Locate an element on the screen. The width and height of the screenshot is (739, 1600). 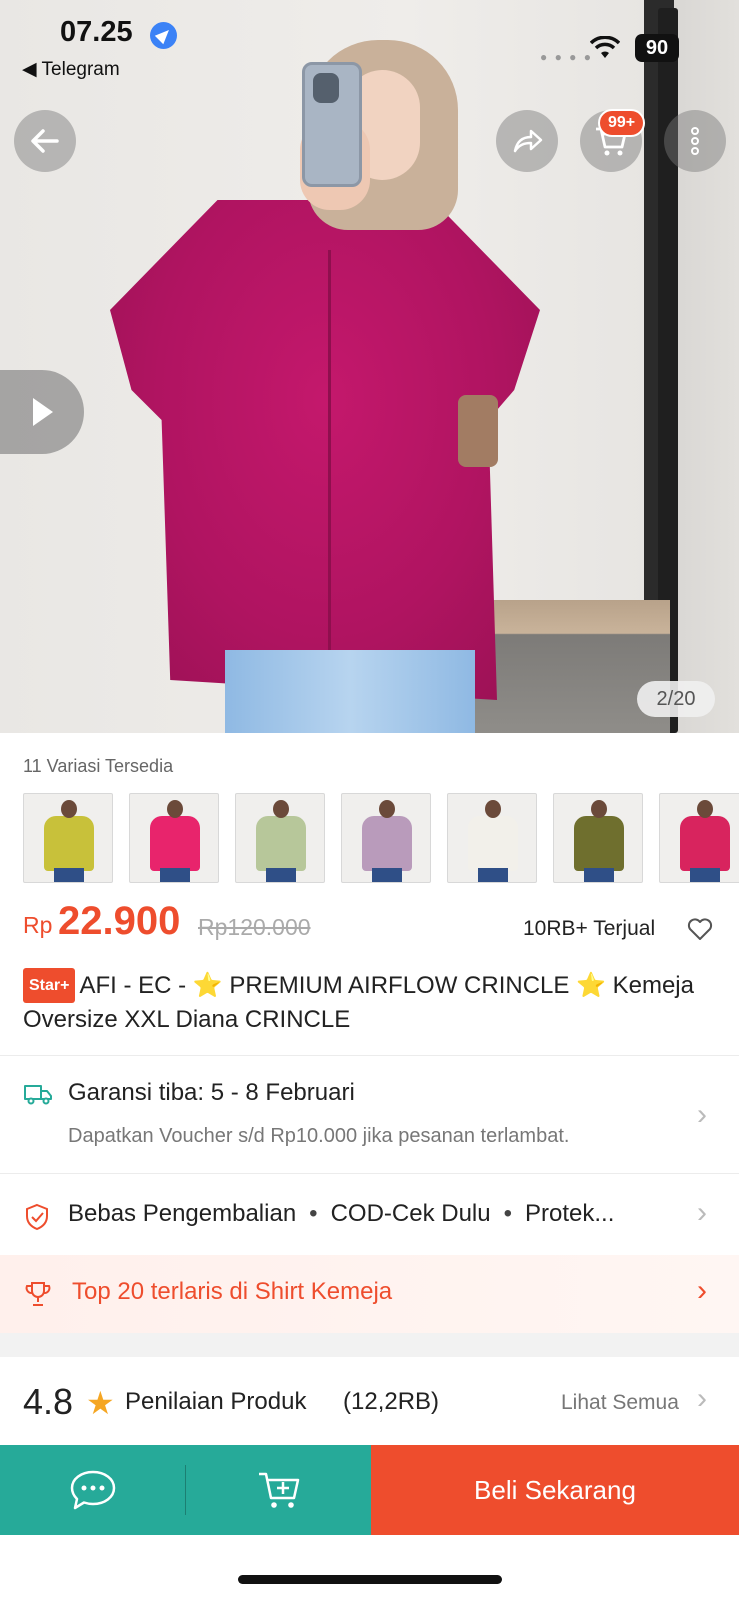
price-currency: Rp is located at coordinates (38, 925).